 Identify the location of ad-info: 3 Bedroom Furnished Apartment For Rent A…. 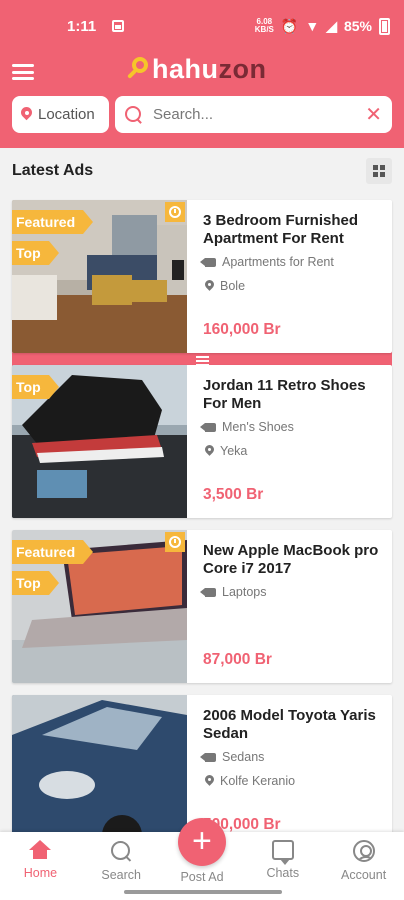
(289, 276).